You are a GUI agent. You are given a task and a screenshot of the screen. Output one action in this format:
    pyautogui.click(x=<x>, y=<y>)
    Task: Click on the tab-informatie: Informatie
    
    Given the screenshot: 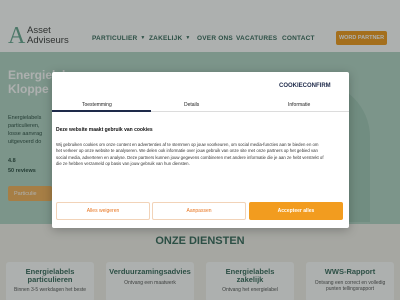 What is the action you would take?
    pyautogui.click(x=299, y=105)
    